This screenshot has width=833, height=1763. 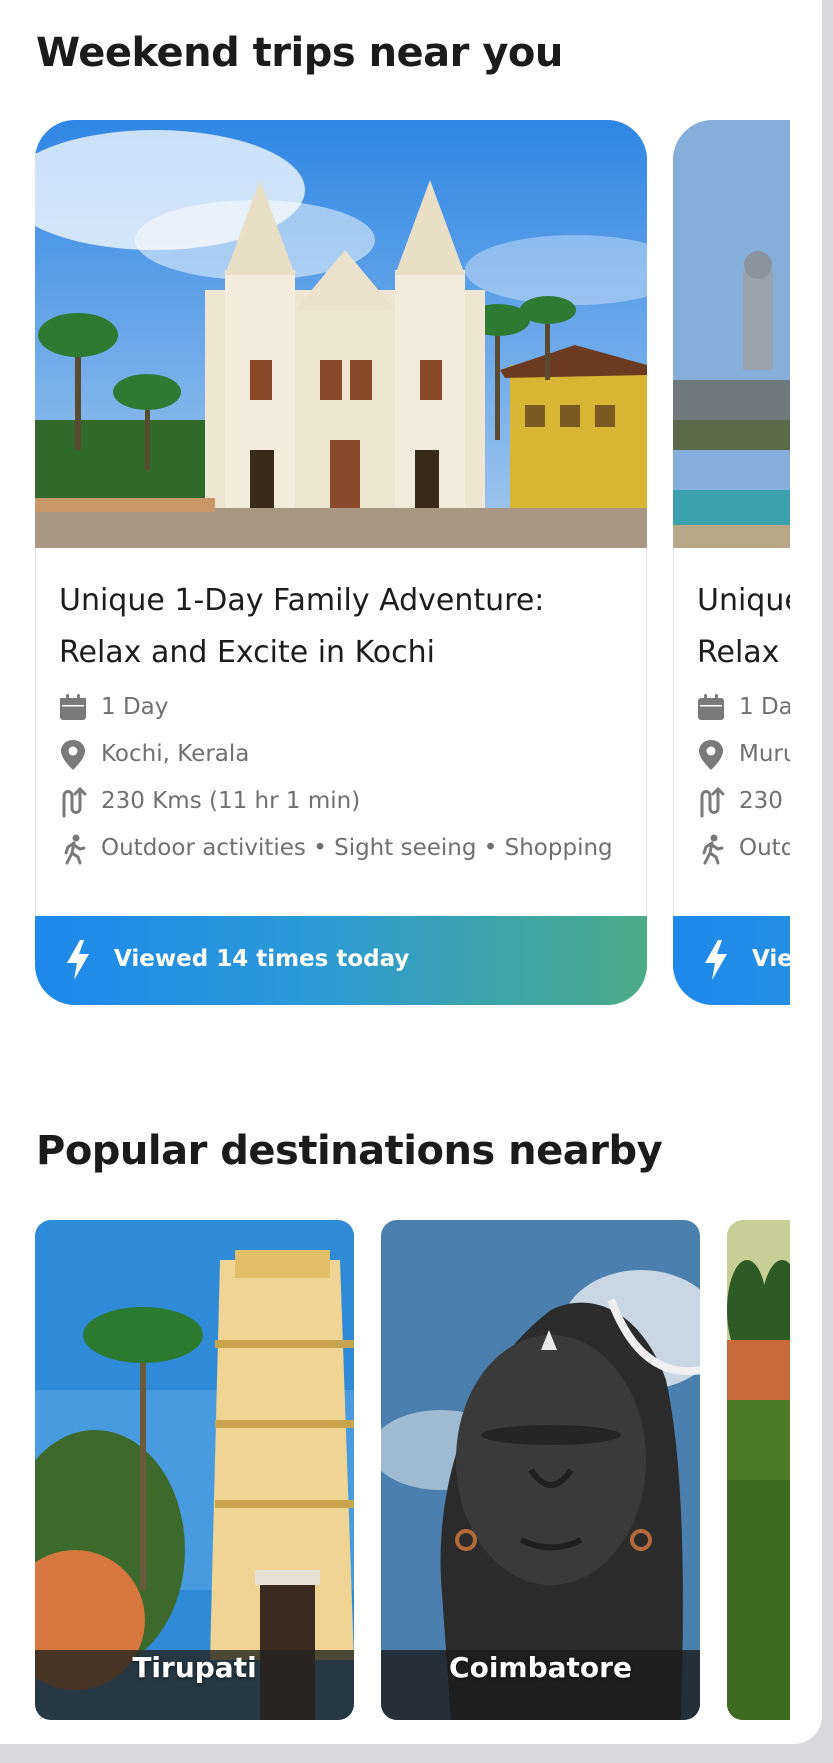 I want to click on destination-image-tirupati, so click(x=194, y=1470).